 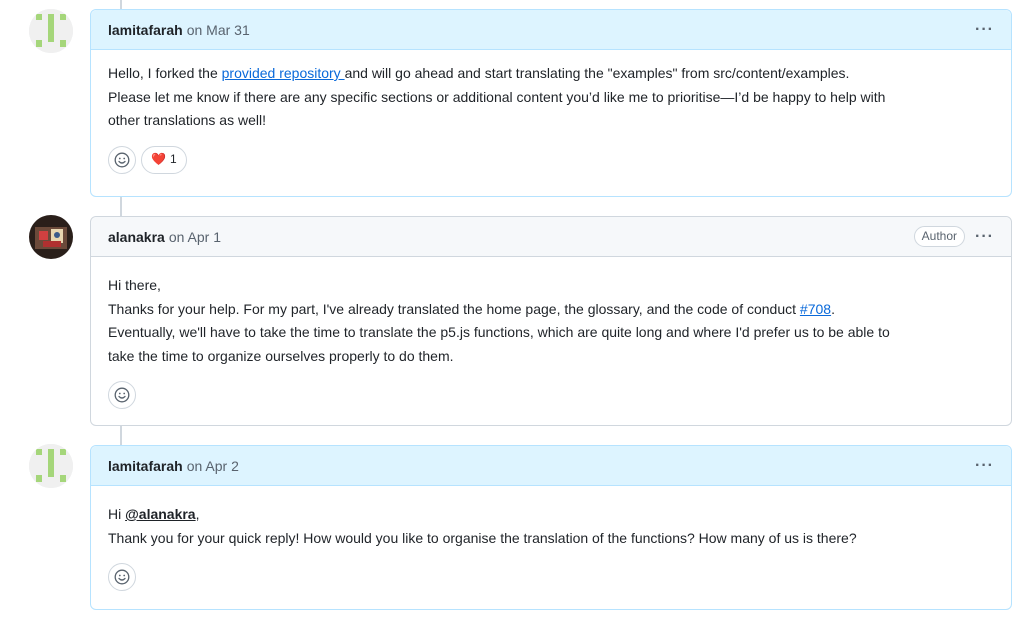 I want to click on issue-708-link: #708, so click(x=815, y=309).